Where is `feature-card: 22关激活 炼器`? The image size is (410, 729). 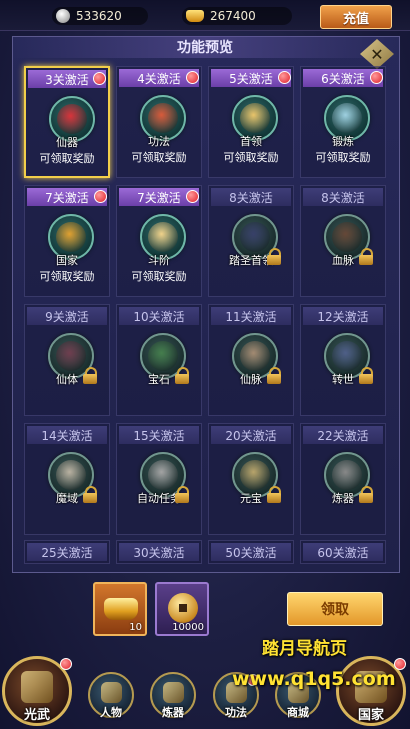 feature-card: 22关激活 炼器 is located at coordinates (343, 479).